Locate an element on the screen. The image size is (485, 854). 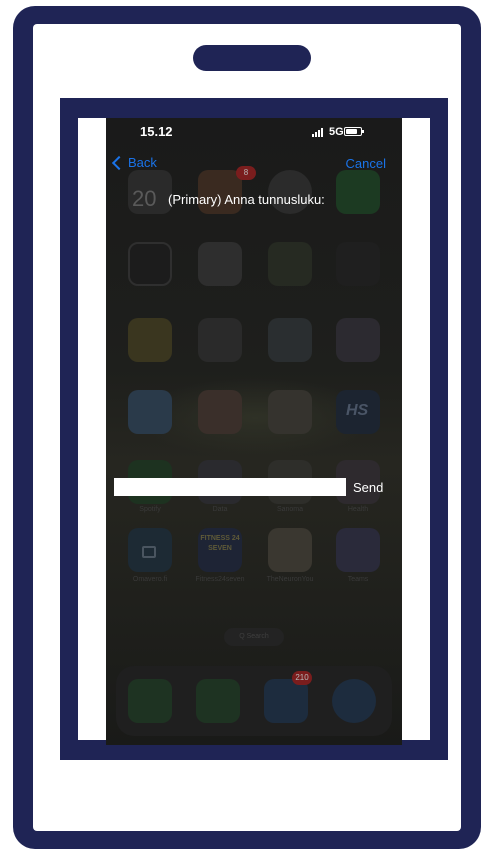
back-label: Back is located at coordinates (142, 162).